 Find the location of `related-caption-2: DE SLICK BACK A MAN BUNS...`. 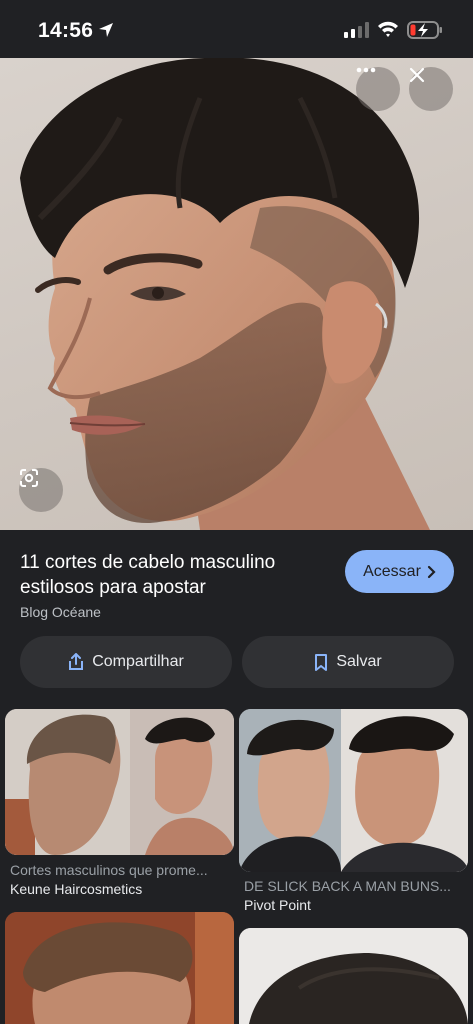

related-caption-2: DE SLICK BACK A MAN BUNS... is located at coordinates (347, 886).